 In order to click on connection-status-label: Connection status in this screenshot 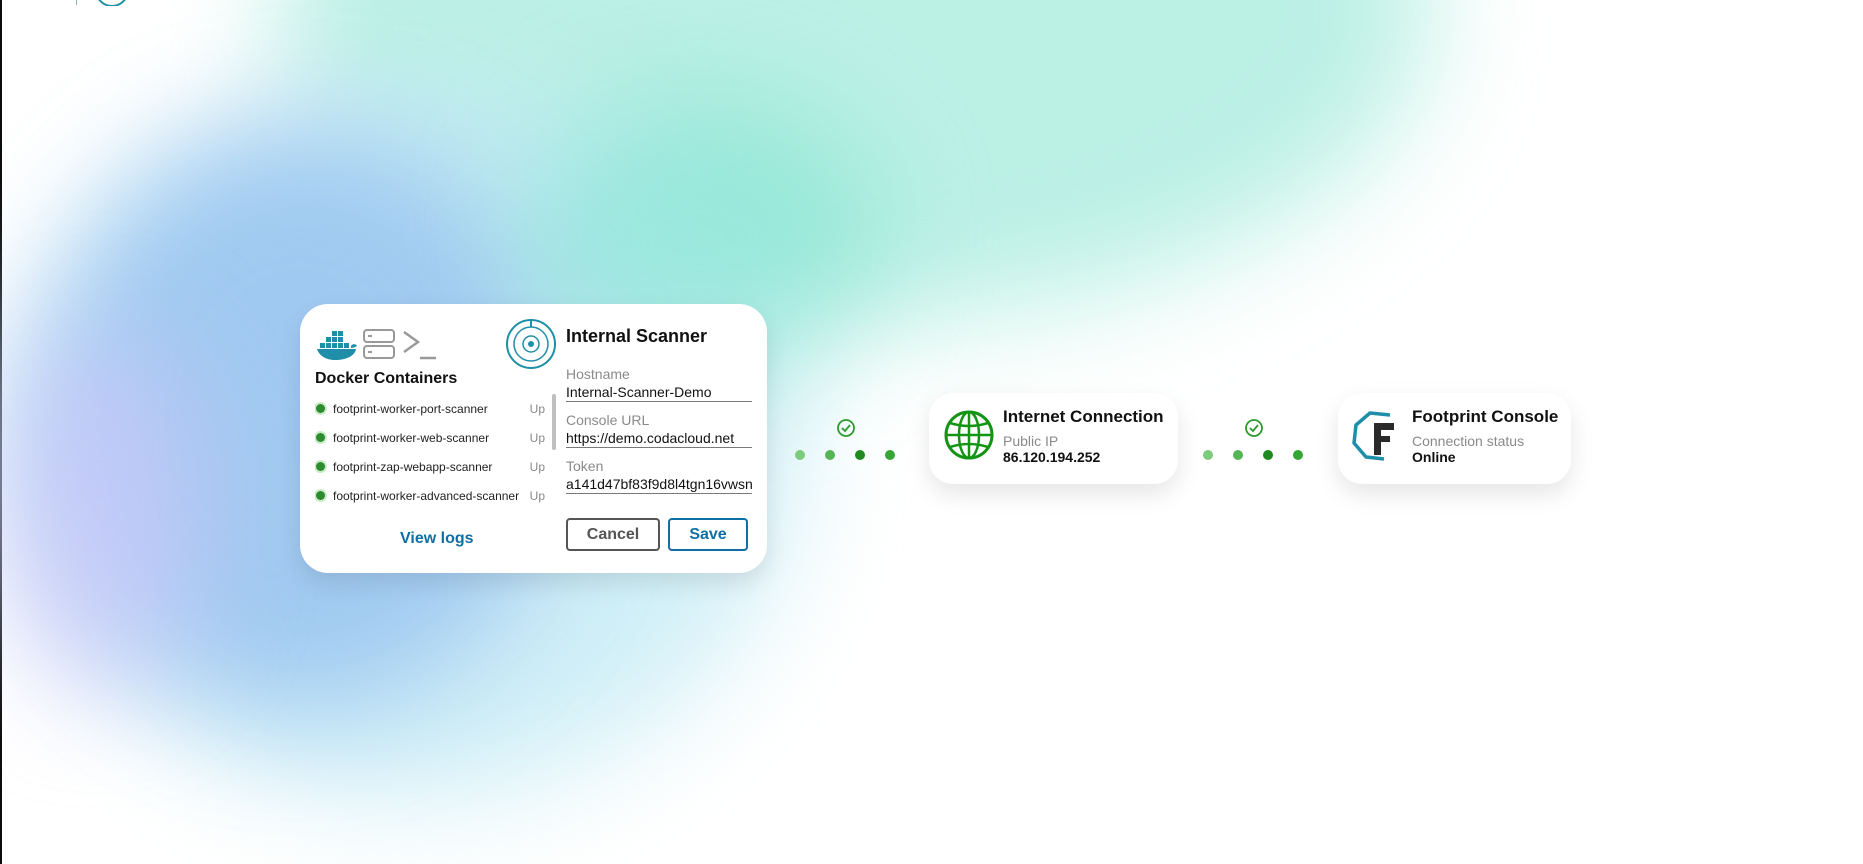, I will do `click(1468, 441)`.